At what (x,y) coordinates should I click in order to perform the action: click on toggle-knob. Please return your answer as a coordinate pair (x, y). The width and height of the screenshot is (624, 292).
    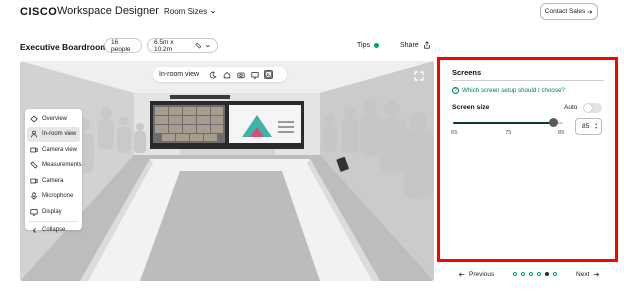
    Looking at the image, I should click on (588, 108).